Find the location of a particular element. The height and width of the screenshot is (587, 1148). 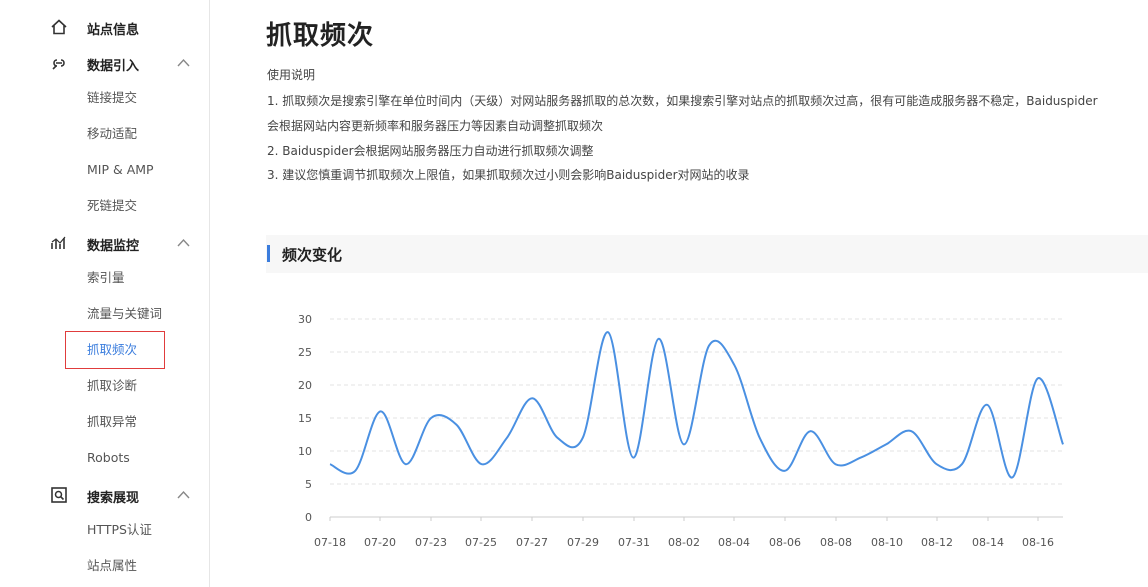

chart-monitor-icon is located at coordinates (58, 242).